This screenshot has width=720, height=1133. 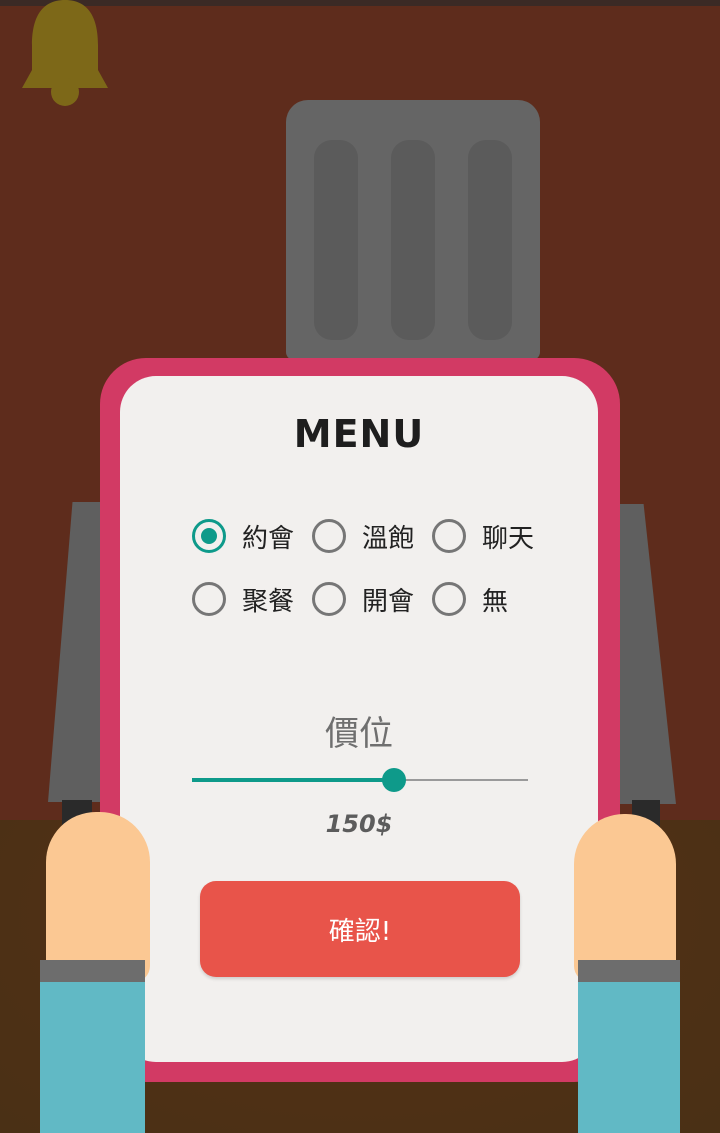 I want to click on option-chat: 聊天, so click(x=483, y=536).